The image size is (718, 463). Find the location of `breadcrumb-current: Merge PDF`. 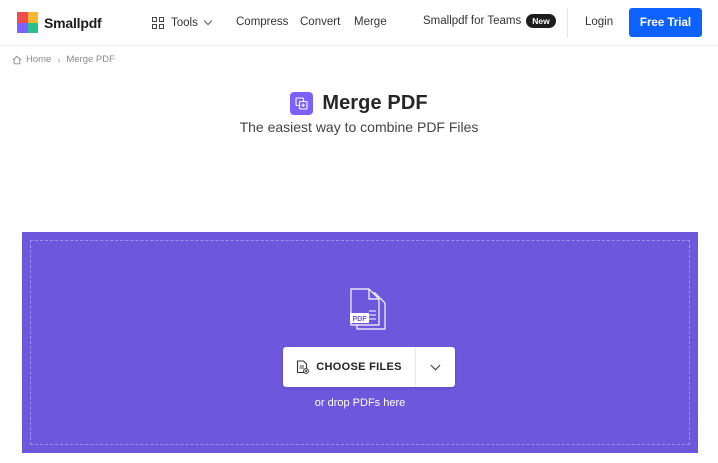

breadcrumb-current: Merge PDF is located at coordinates (90, 59).